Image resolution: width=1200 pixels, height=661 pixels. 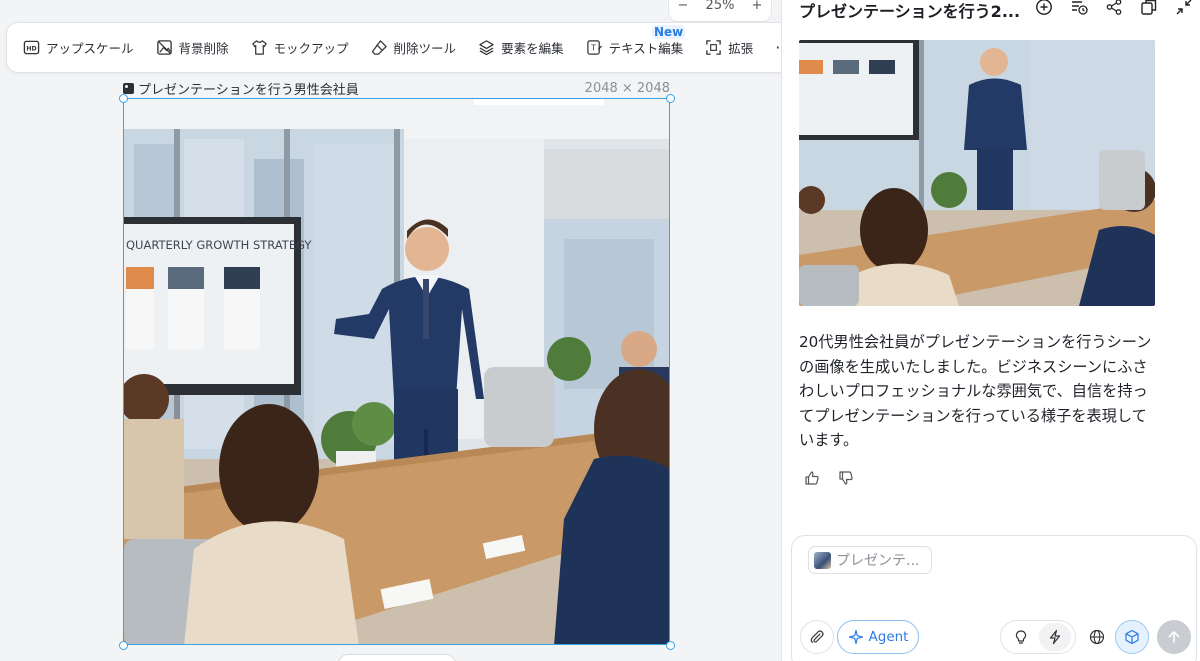 I want to click on tool-remove-background: 背景削除, so click(x=197, y=48).